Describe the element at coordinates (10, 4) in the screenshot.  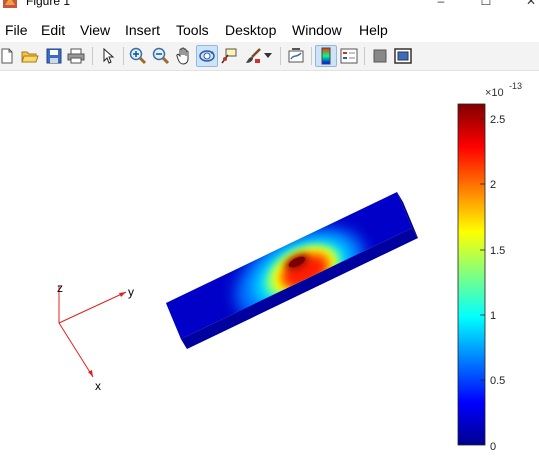
I see `matlab-logo-icon` at that location.